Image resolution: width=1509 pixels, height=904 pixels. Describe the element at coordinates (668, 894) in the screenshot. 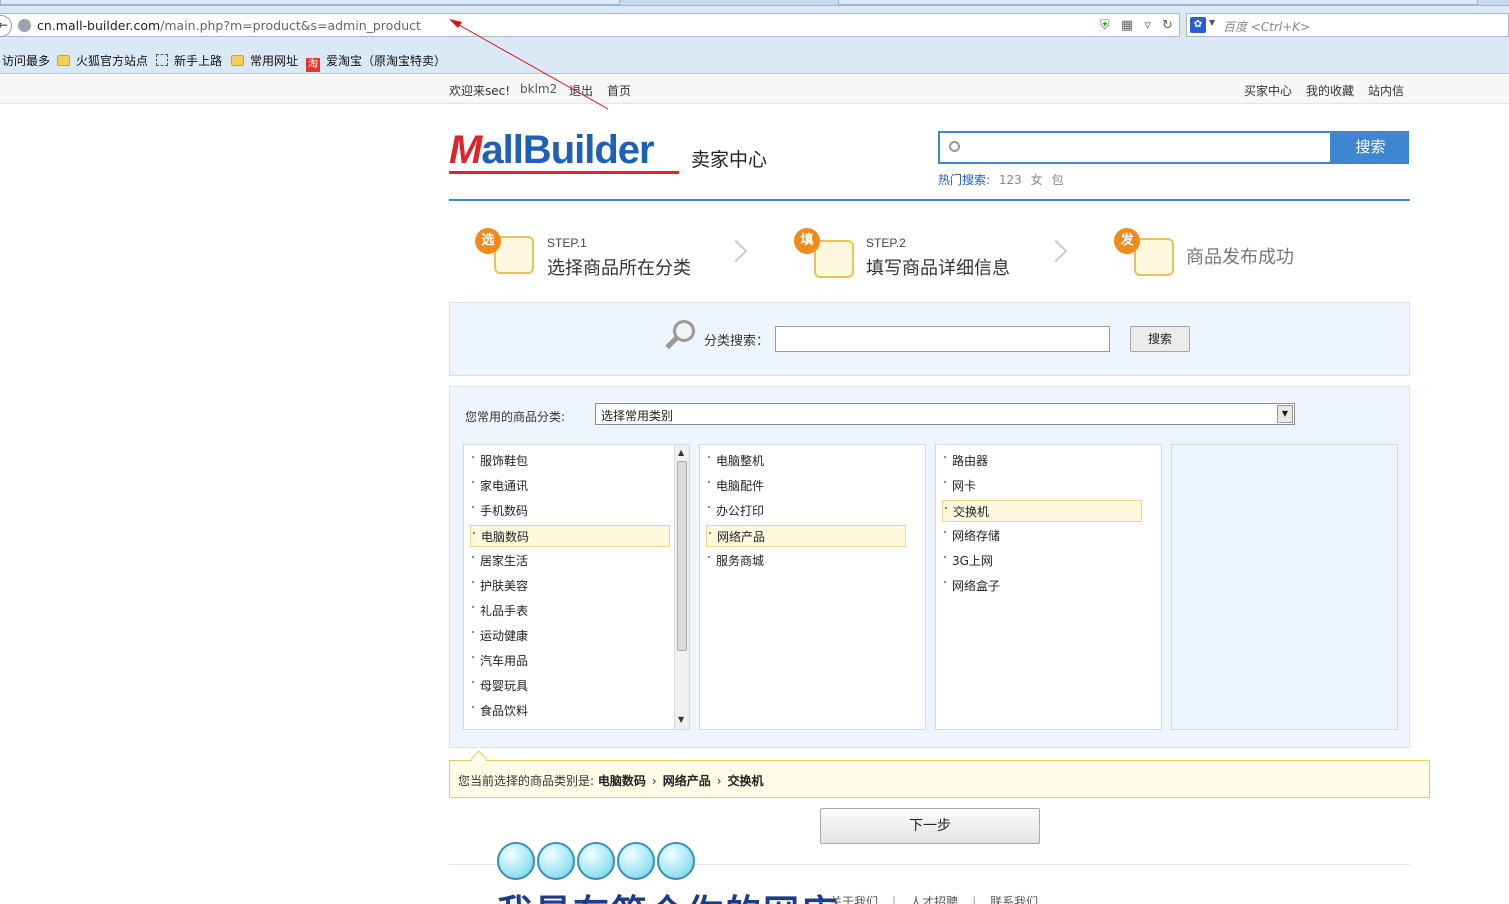

I see `overlay-banner-text: 我是在简介你的网店` at that location.